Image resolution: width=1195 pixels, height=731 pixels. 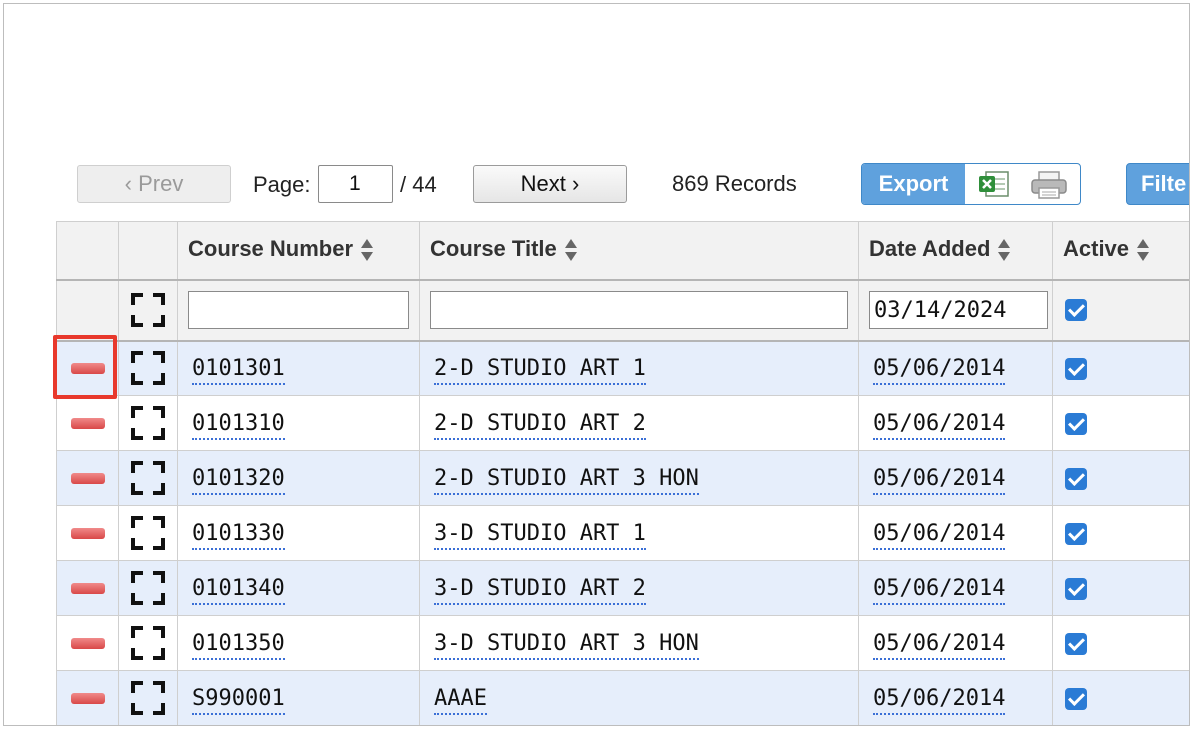 What do you see at coordinates (298, 697) in the screenshot?
I see `course-number-cell: S990001` at bounding box center [298, 697].